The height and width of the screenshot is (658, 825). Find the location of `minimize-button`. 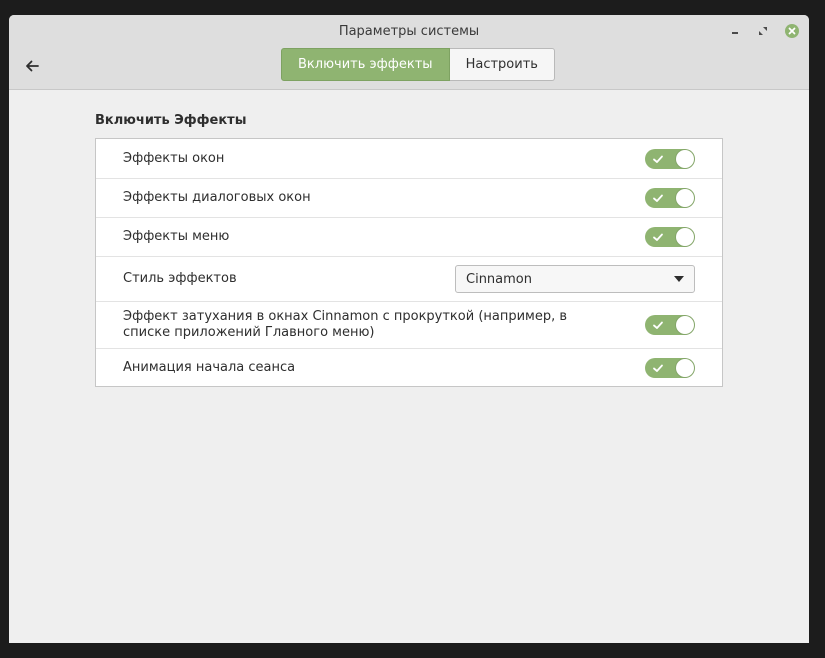

minimize-button is located at coordinates (735, 31).